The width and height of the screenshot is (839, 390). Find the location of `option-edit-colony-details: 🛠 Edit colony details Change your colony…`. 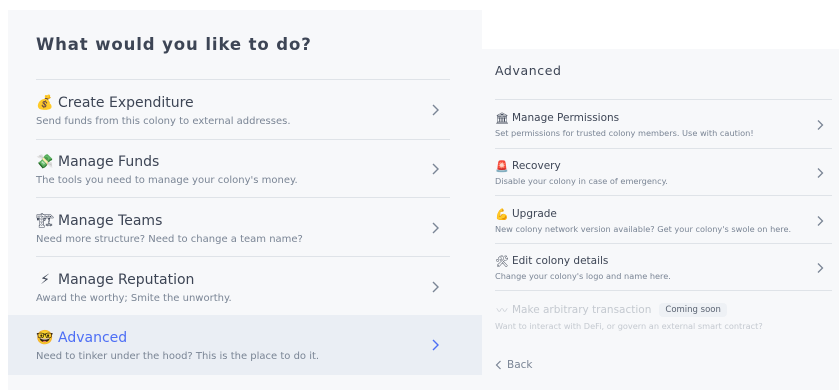

option-edit-colony-details: 🛠 Edit colony details Change your colony… is located at coordinates (660, 267).